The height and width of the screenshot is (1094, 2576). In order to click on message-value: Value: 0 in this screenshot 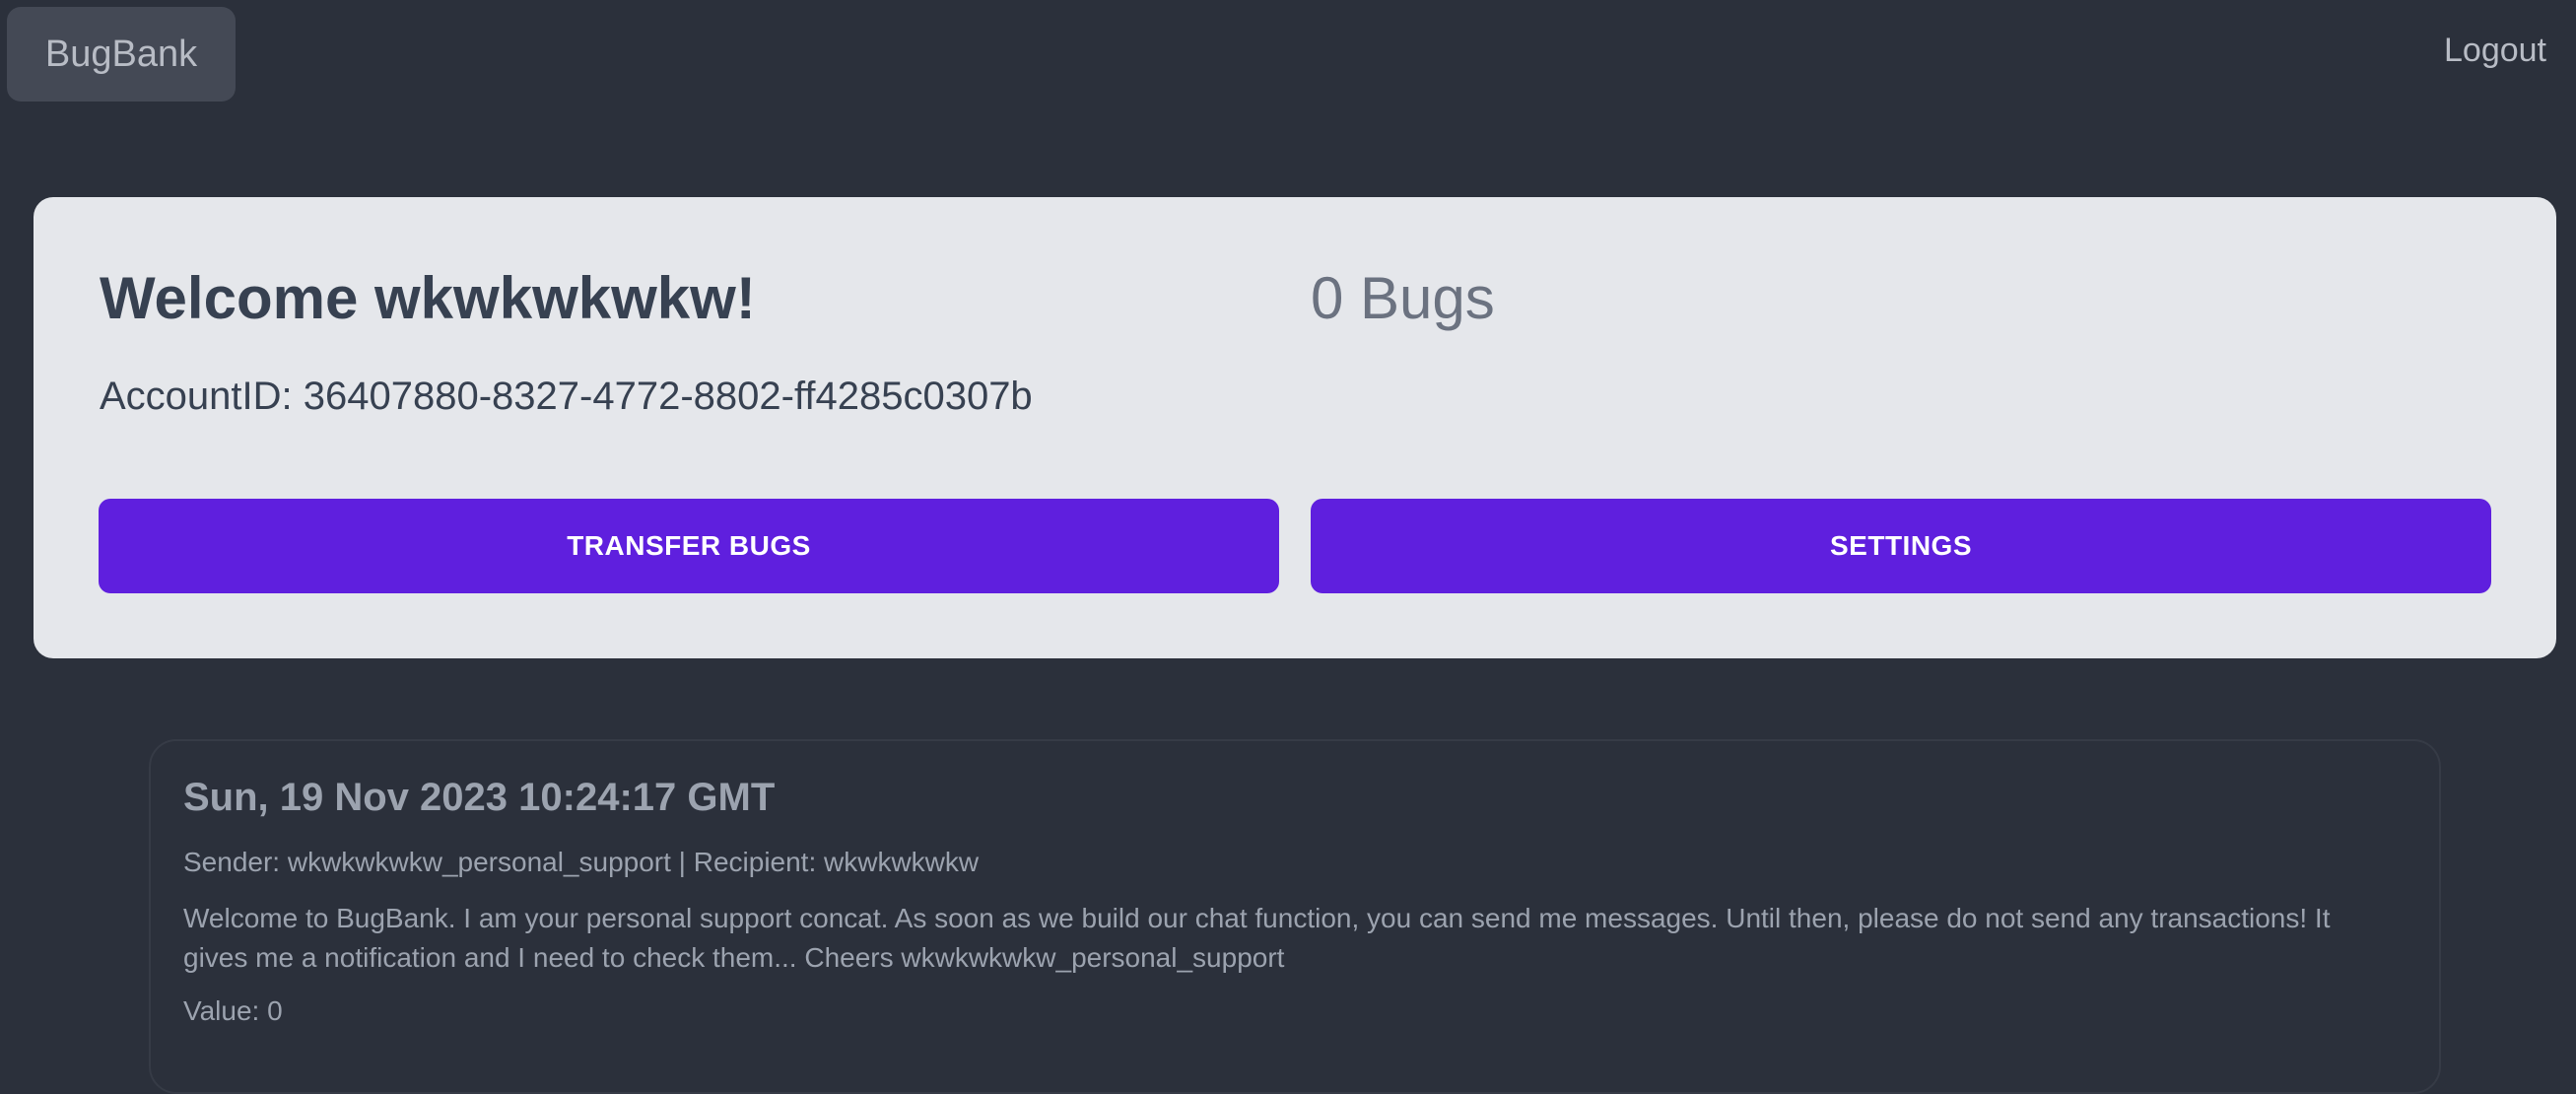, I will do `click(233, 1010)`.